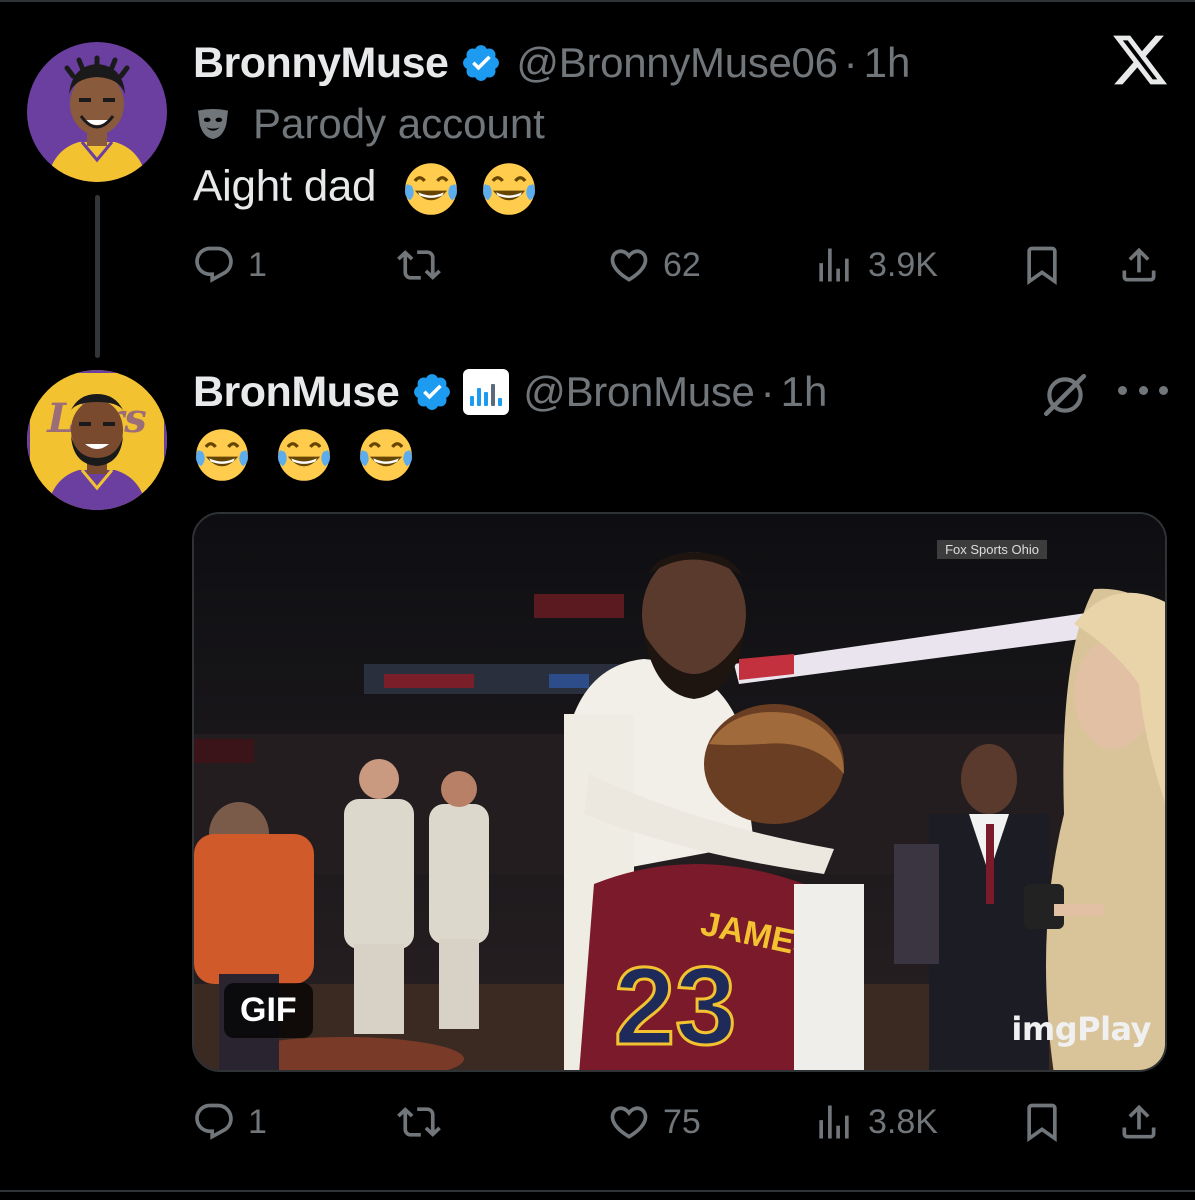 This screenshot has height=1200, width=1195. What do you see at coordinates (682, 264) in the screenshot?
I see `like-count: 62` at bounding box center [682, 264].